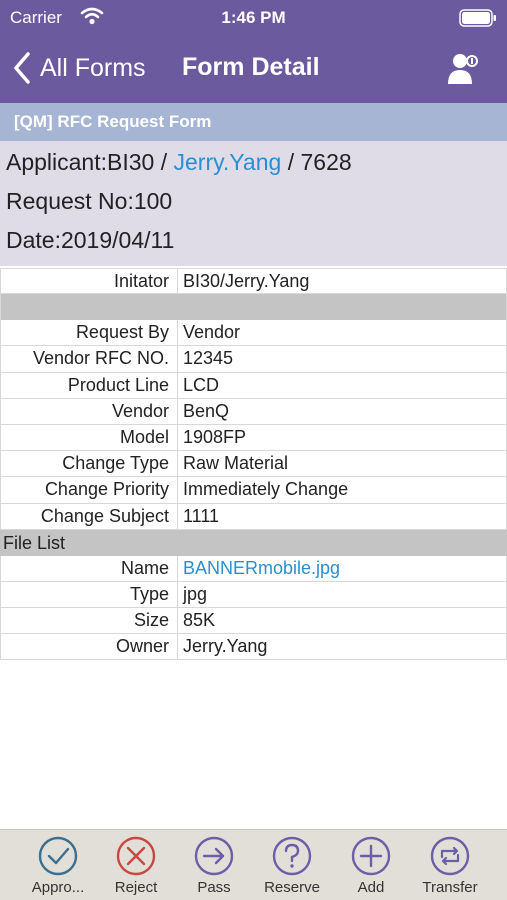 The width and height of the screenshot is (507, 900). I want to click on clock: 1:46 PM, so click(253, 17).